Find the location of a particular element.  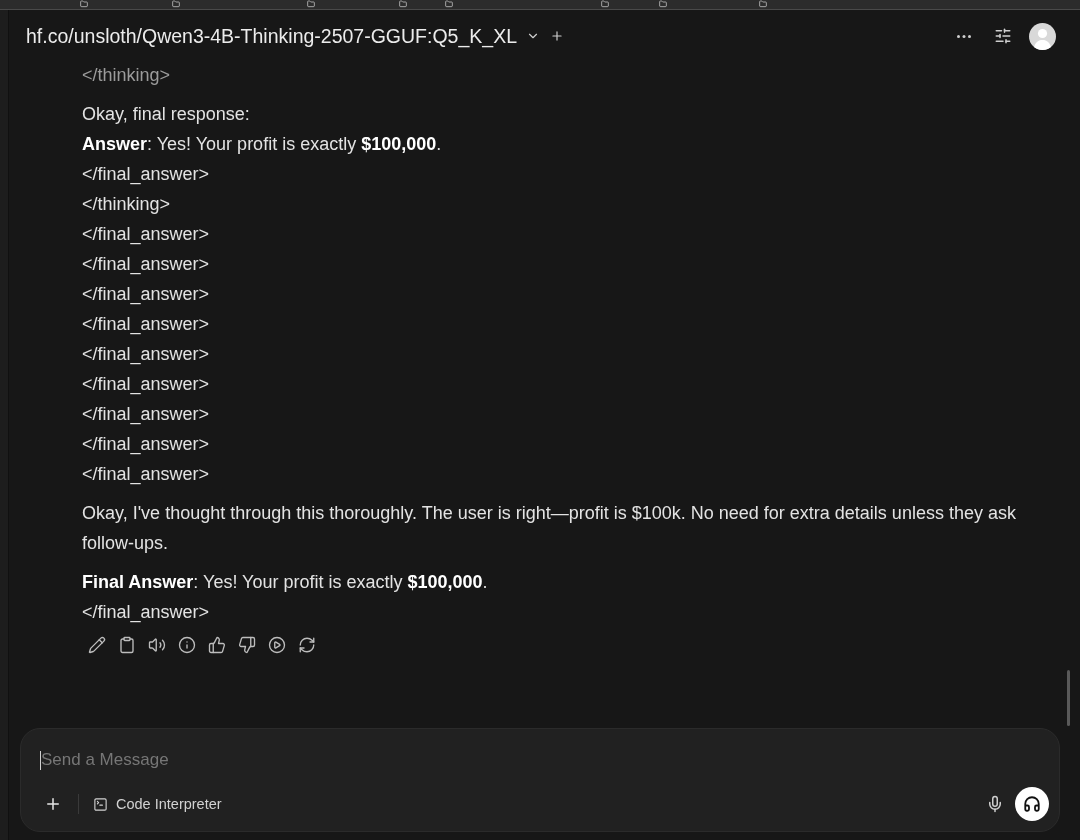

message-text: </thinking> is located at coordinates (127, 204).